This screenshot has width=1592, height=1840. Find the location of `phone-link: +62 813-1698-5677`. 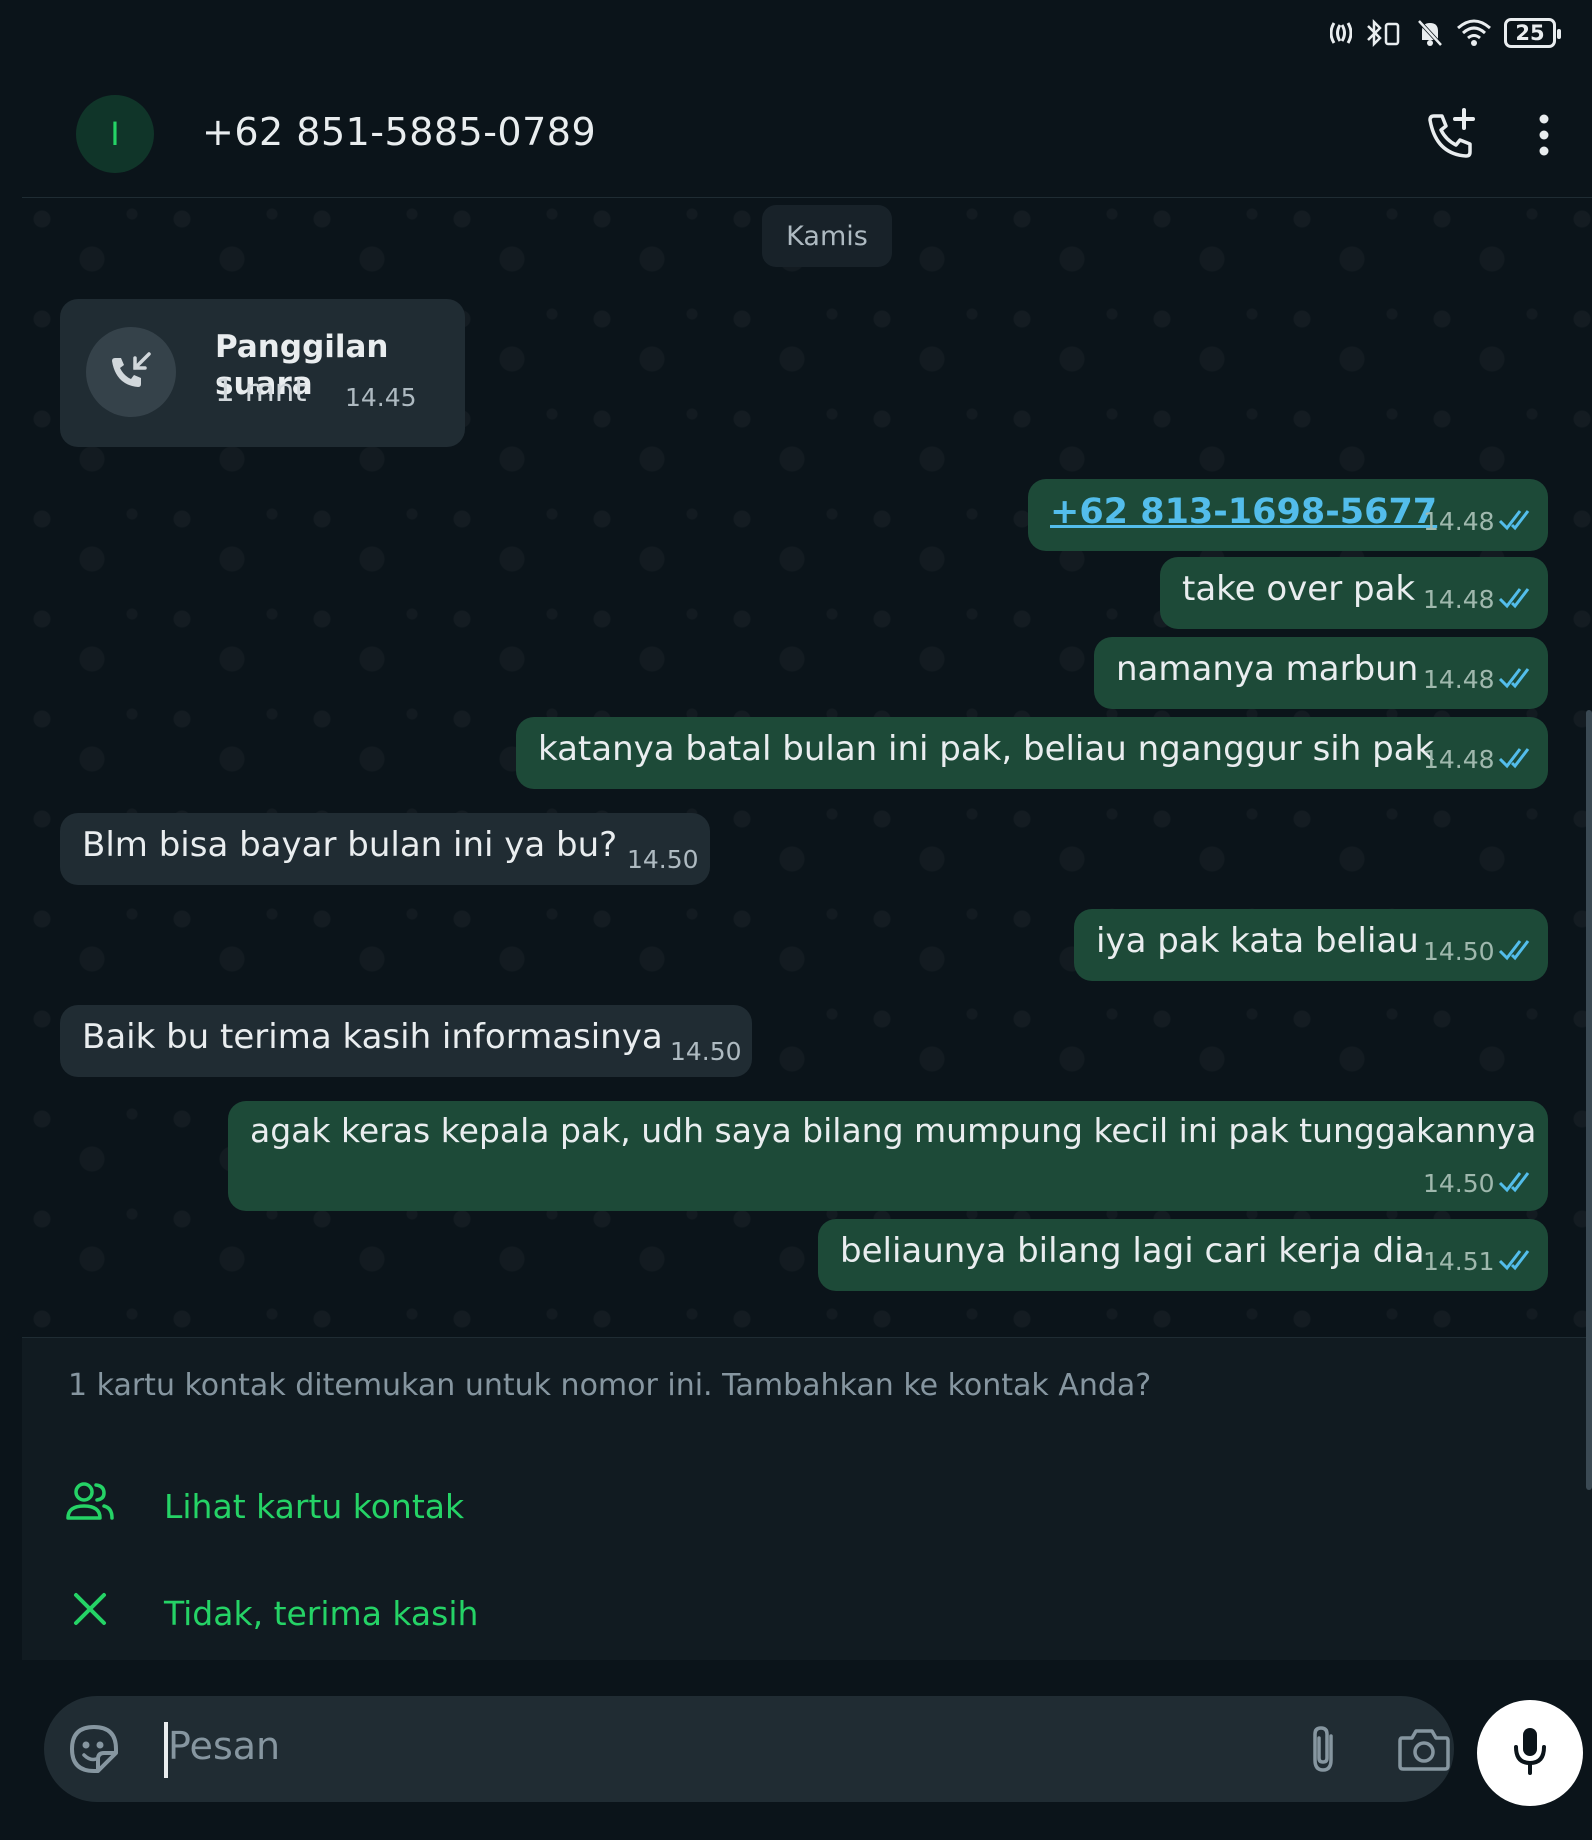

phone-link: +62 813-1698-5677 is located at coordinates (1243, 512).